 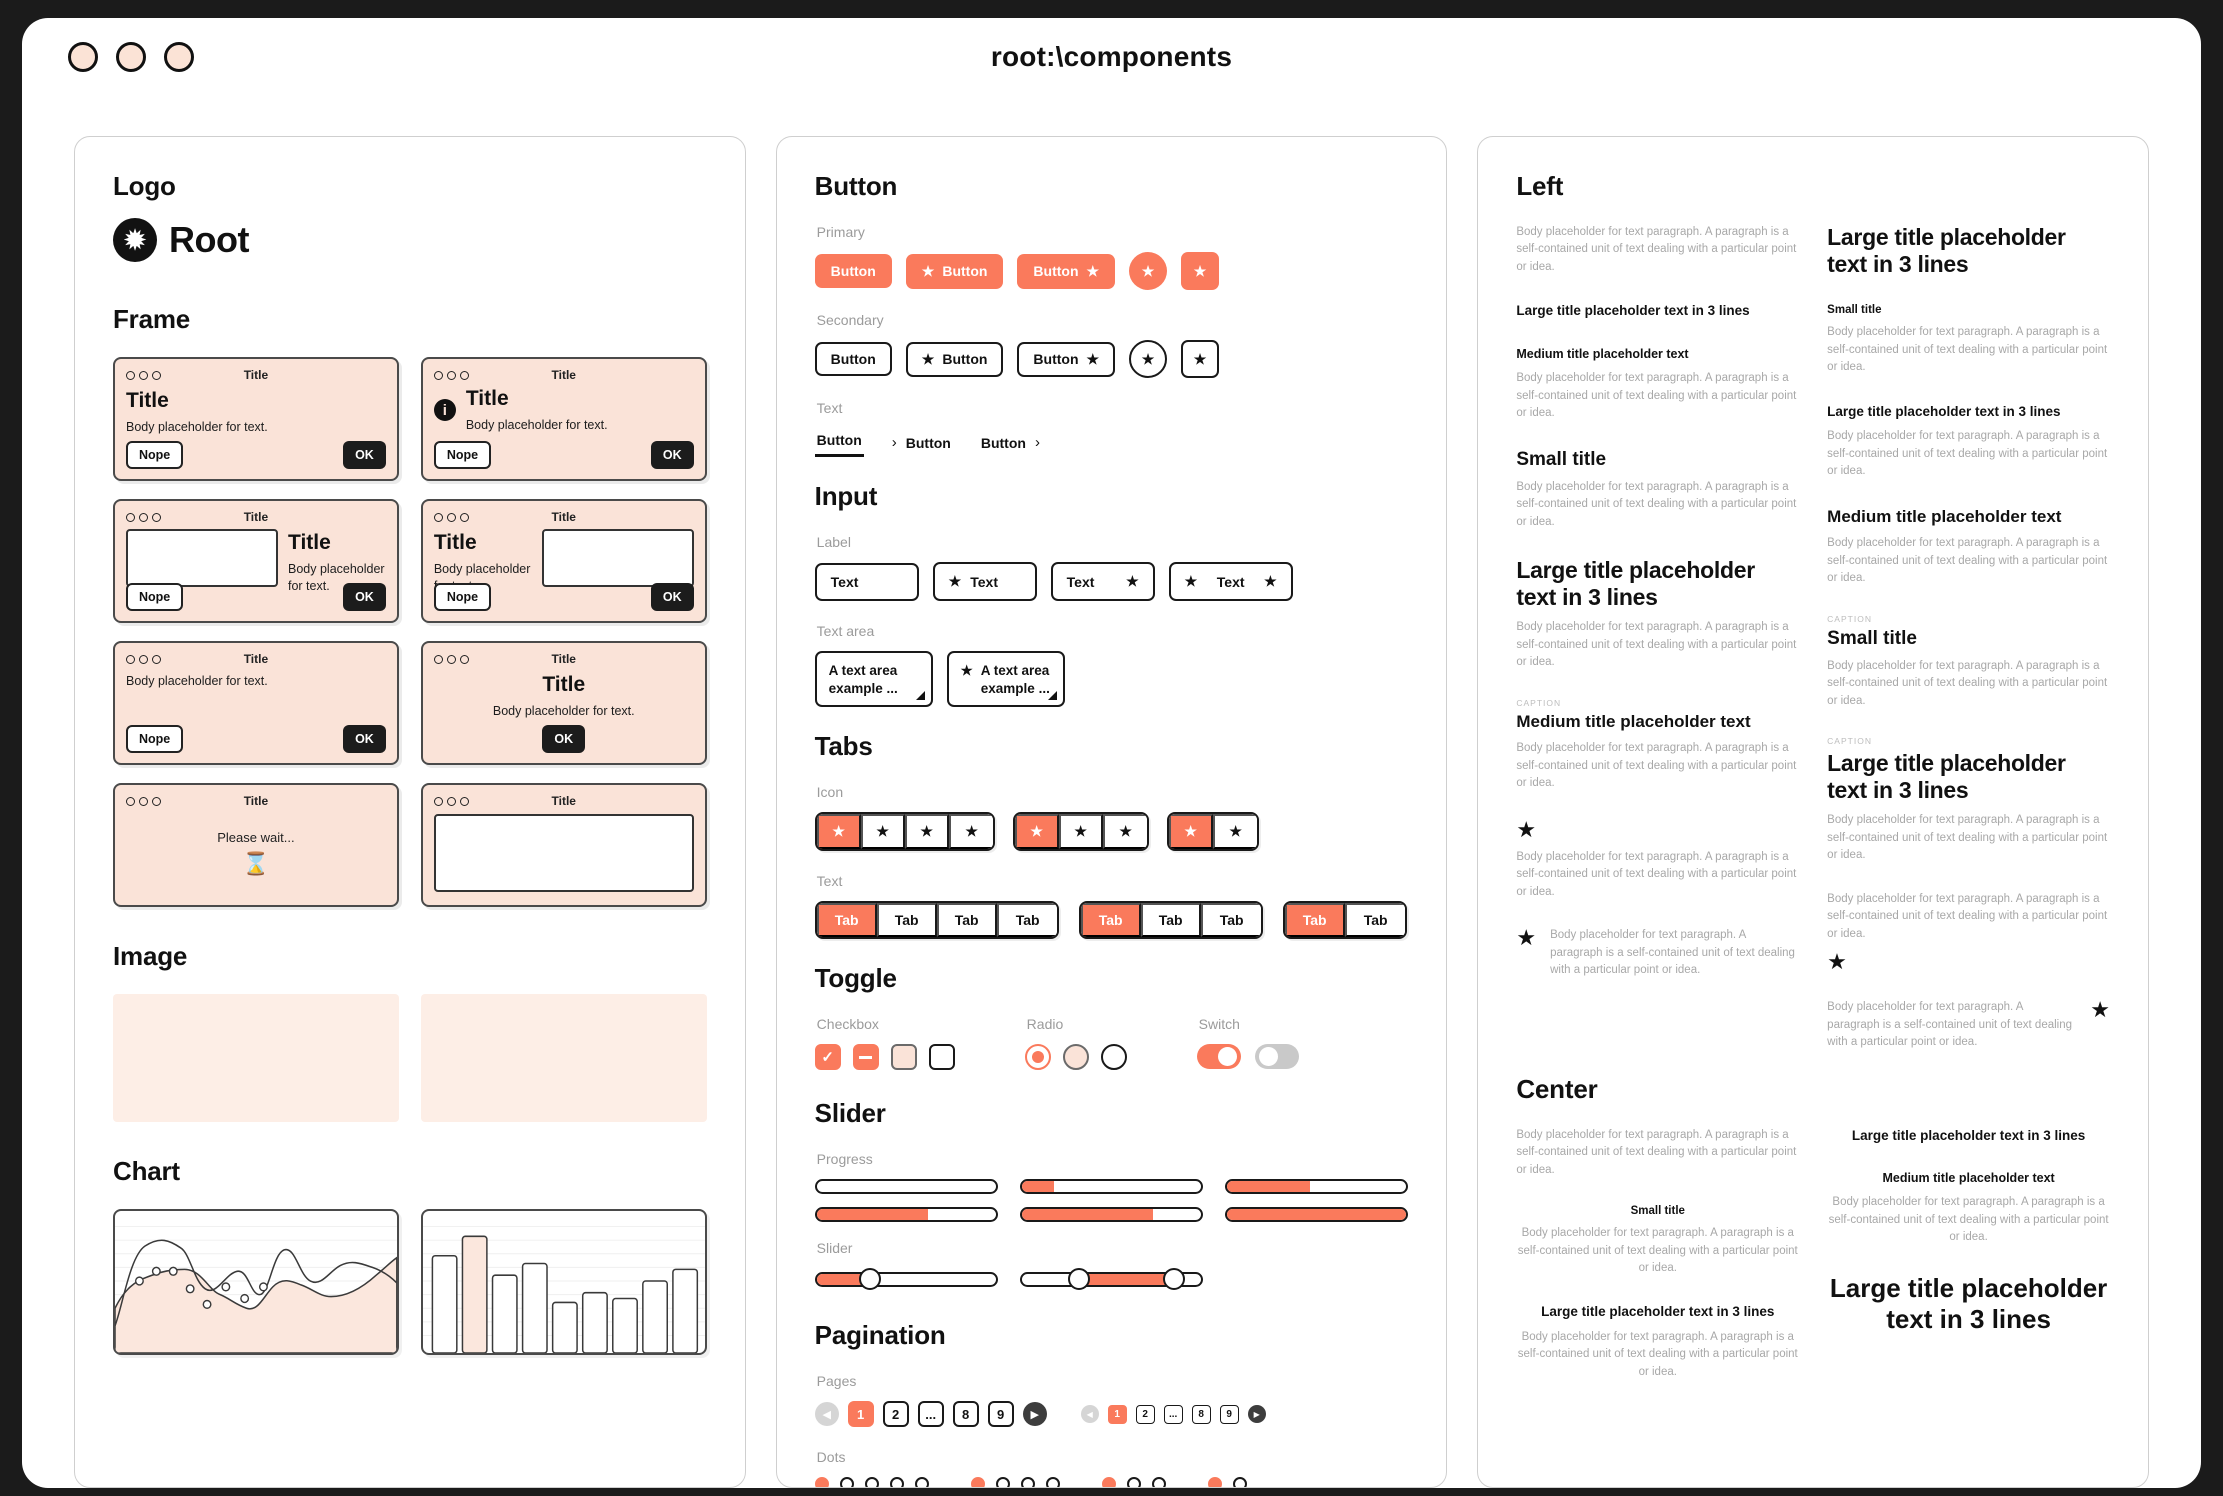 I want to click on primary-icon-button-square: ★, so click(x=1200, y=271).